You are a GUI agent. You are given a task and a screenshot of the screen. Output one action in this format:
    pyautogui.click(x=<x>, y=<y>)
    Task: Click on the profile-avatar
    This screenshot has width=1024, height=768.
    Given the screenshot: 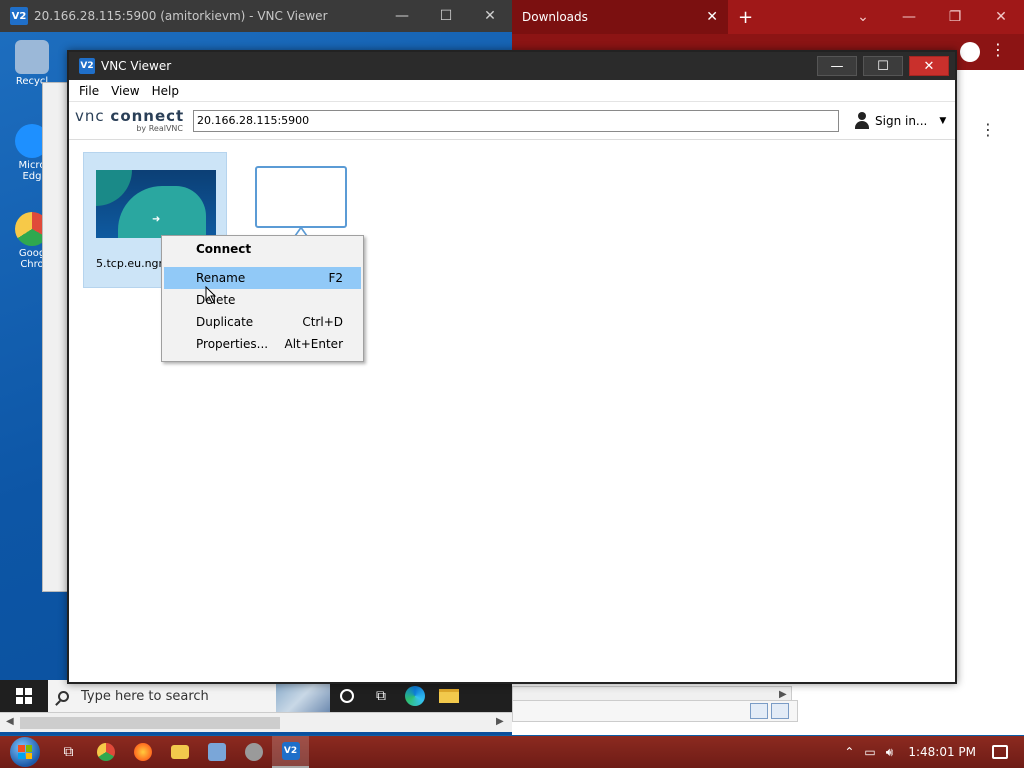 What is the action you would take?
    pyautogui.click(x=970, y=52)
    